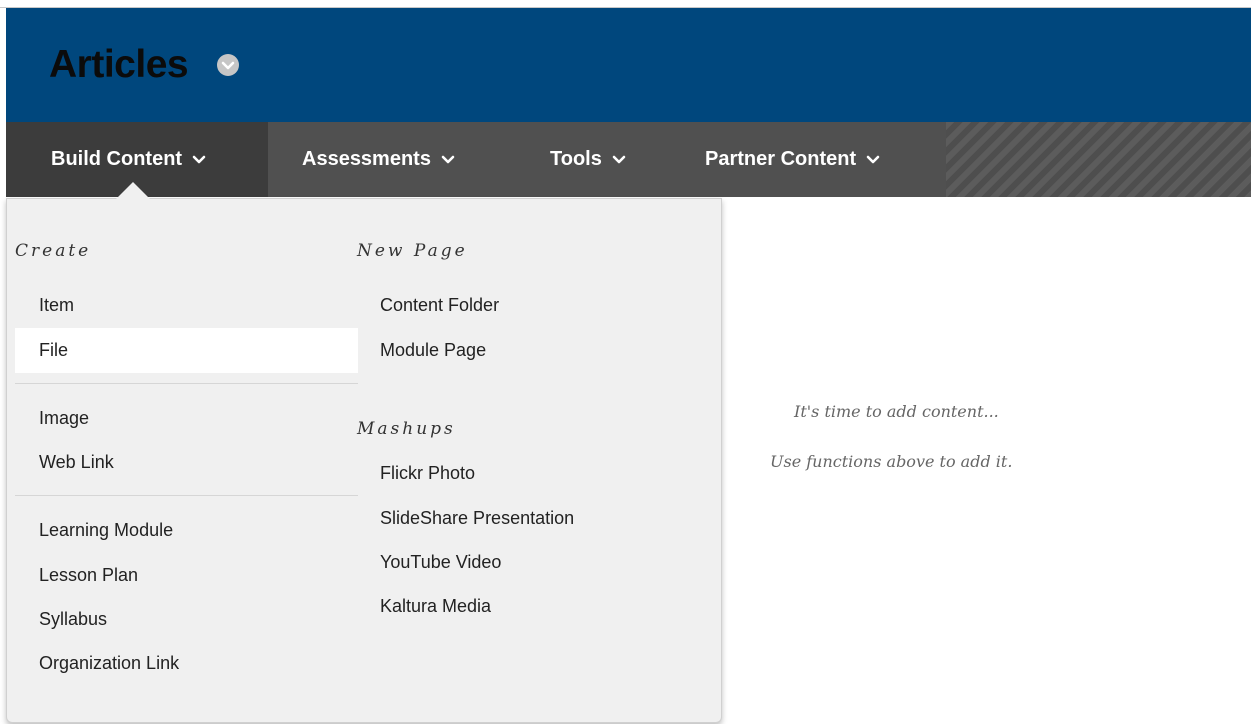 This screenshot has width=1251, height=724. I want to click on partner-content-menu: Partner Content, so click(792, 159).